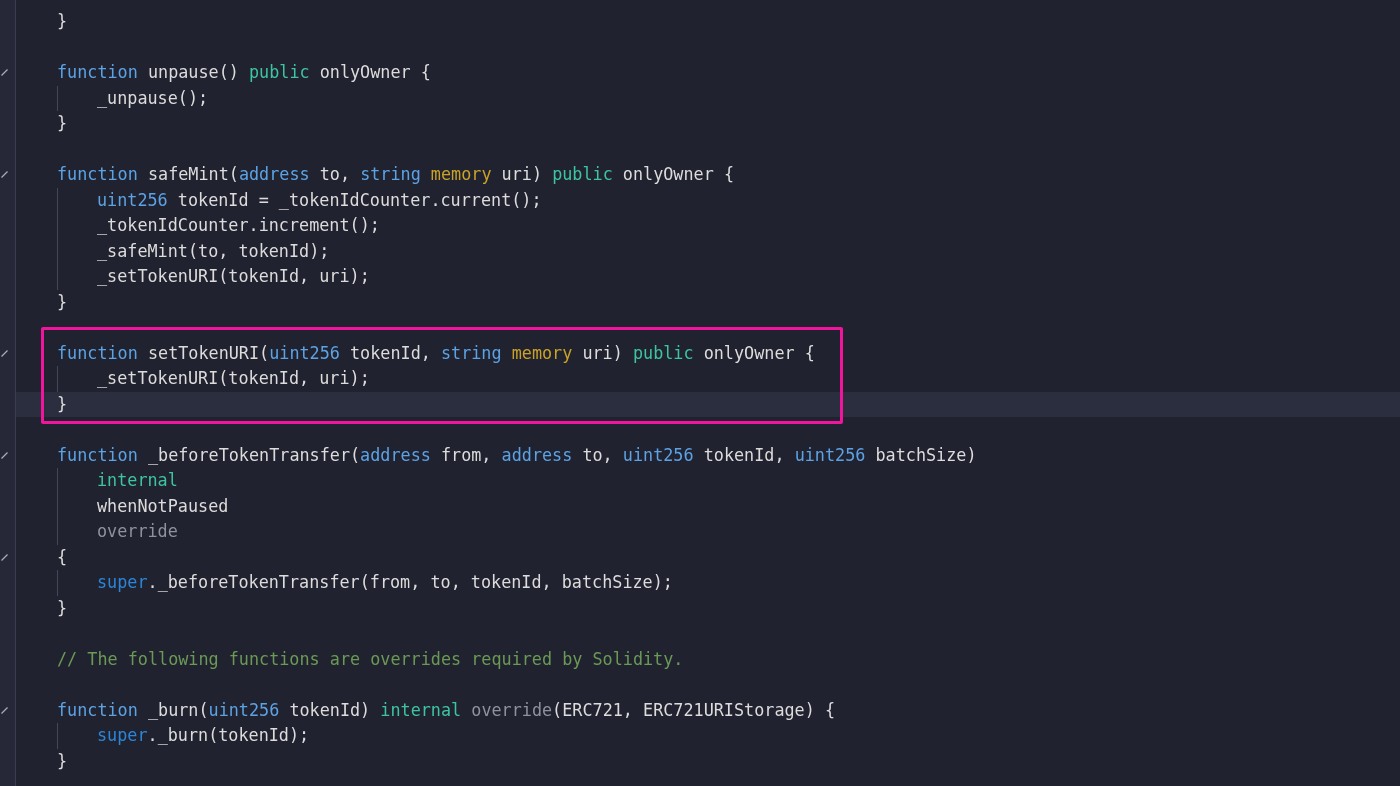 The height and width of the screenshot is (786, 1400). I want to click on code-line: function unpause() public onlyOwner {, so click(244, 72).